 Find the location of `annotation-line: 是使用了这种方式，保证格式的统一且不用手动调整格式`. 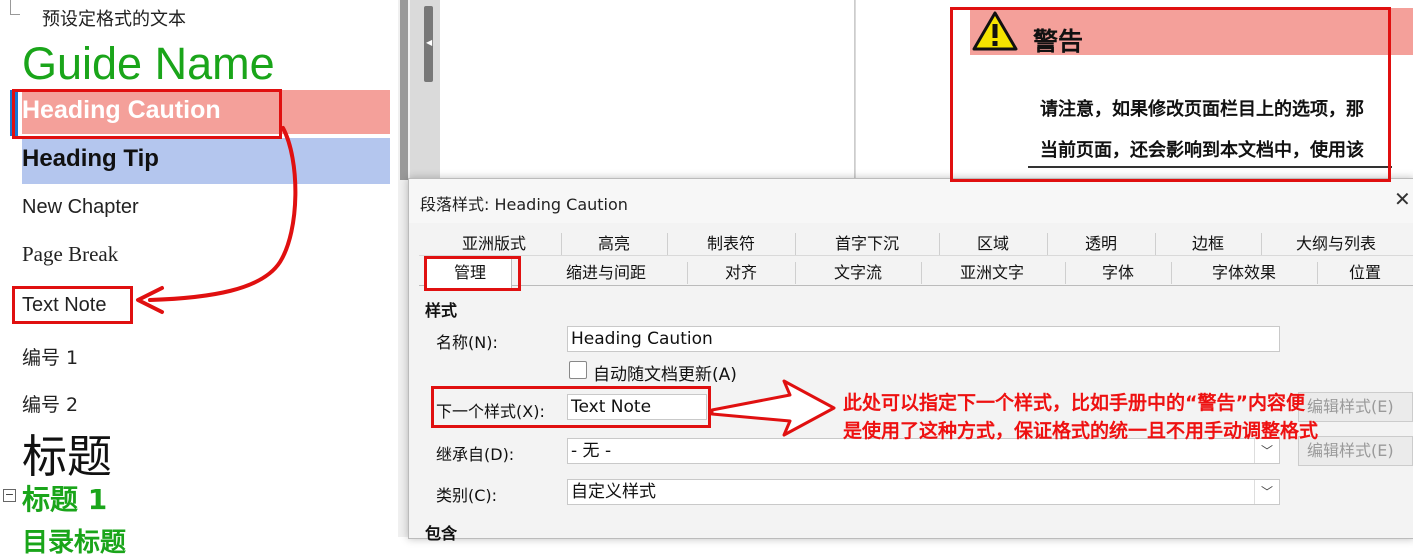

annotation-line: 是使用了这种方式，保证格式的统一且不用手动调整格式 is located at coordinates (1081, 431).